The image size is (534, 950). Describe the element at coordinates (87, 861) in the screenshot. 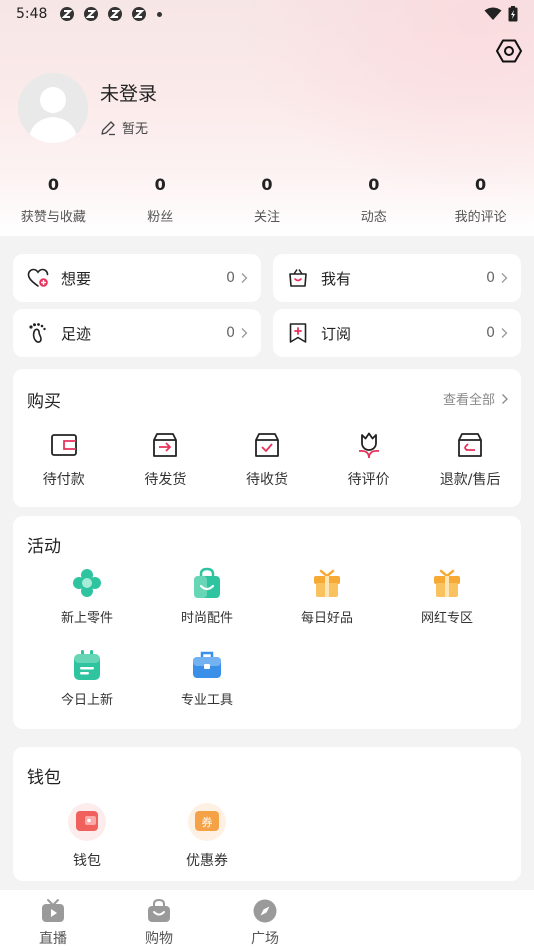

I see `wallet-label: 钱包` at that location.